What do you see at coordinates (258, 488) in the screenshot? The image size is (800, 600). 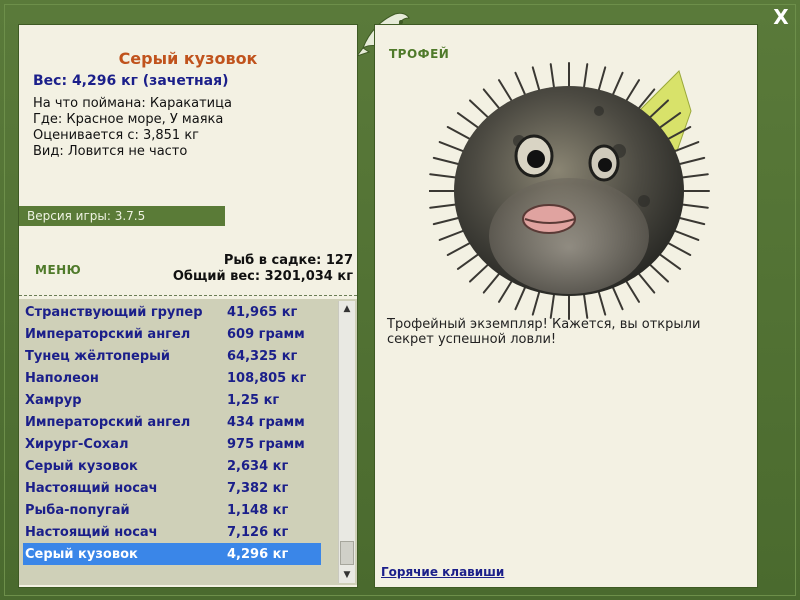 I see `catch-item-weight: 7,382 кг` at bounding box center [258, 488].